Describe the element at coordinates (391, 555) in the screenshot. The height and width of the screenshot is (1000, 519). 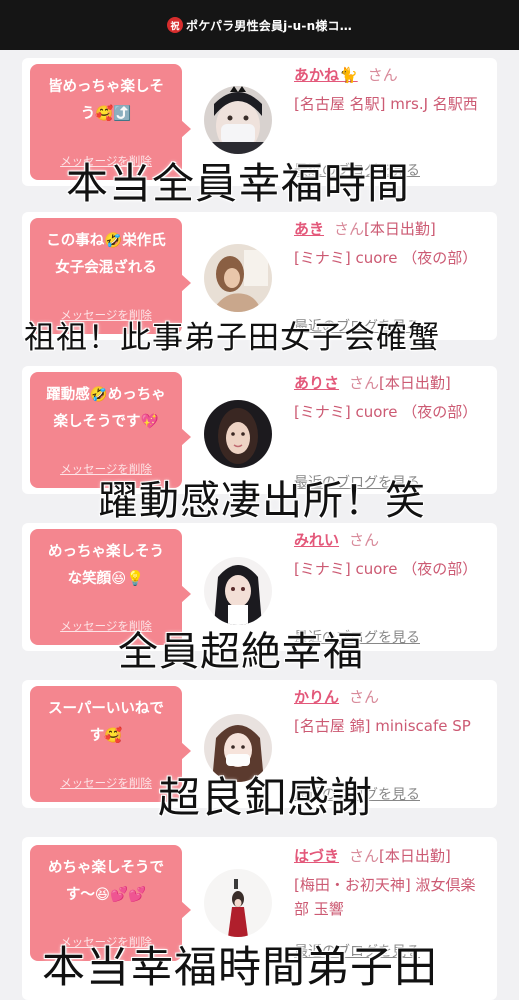
I see `cast-info: みれい さん [ミナミ] cuore （夜の部）` at that location.